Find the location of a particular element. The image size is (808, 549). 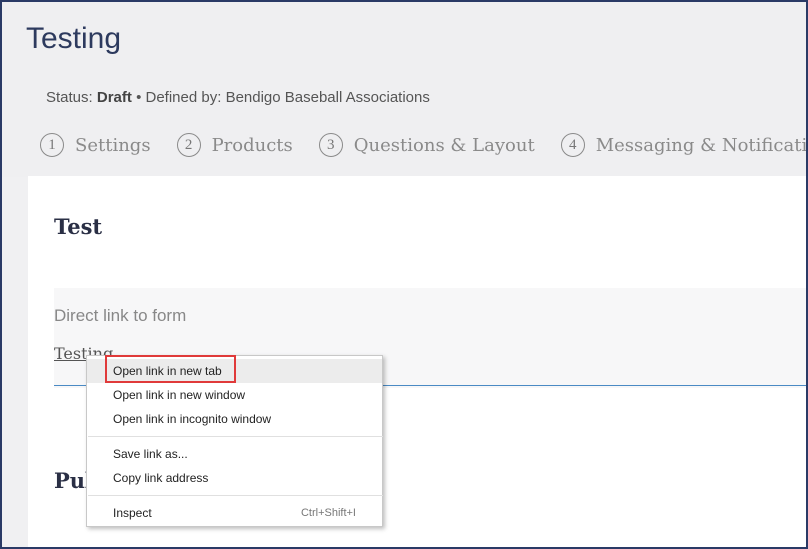

step-messaging-notifications: 4 Messaging & Notifications is located at coordinates (684, 145).